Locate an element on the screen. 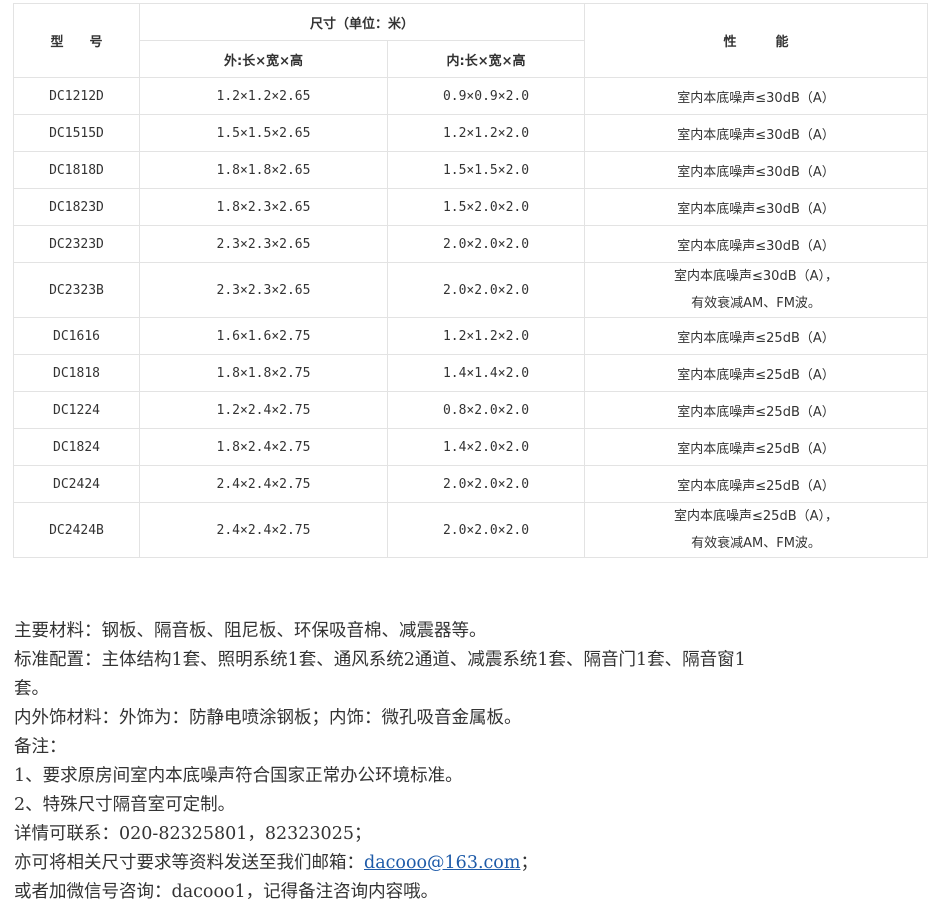 The image size is (937, 907). model-cell: DC2424 is located at coordinates (76, 484).